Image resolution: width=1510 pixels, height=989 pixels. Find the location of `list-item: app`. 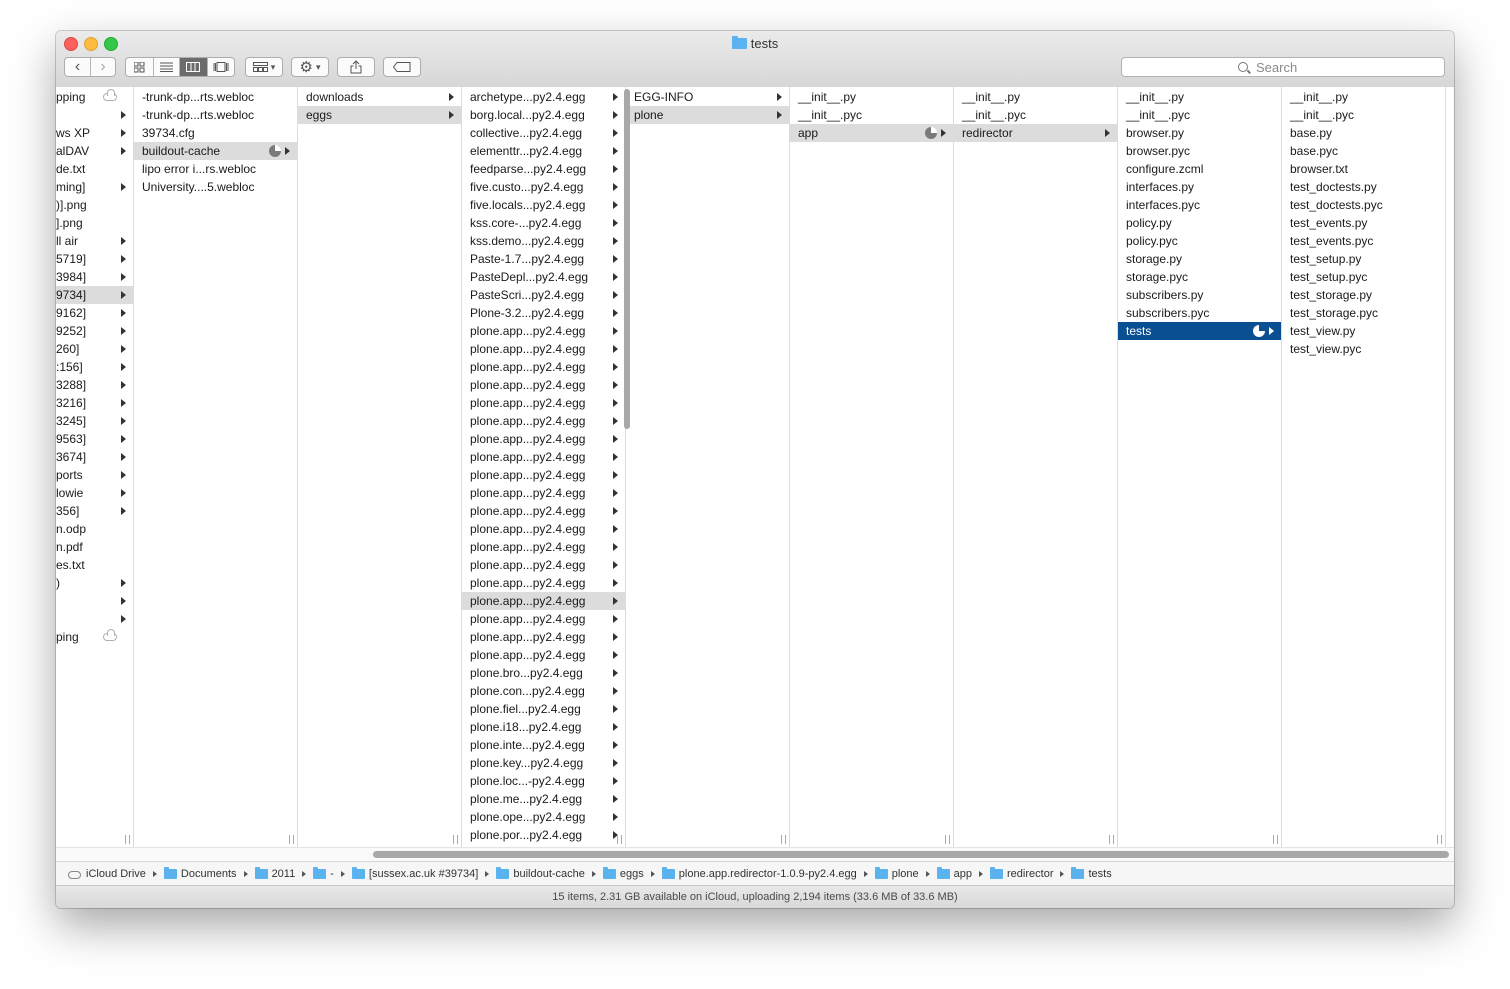

list-item: app is located at coordinates (871, 133).